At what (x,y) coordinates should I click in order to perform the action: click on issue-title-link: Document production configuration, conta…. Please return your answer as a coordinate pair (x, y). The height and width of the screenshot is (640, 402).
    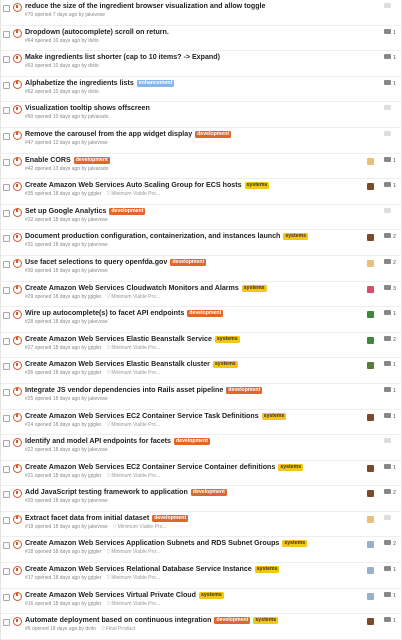
    Looking at the image, I should click on (152, 236).